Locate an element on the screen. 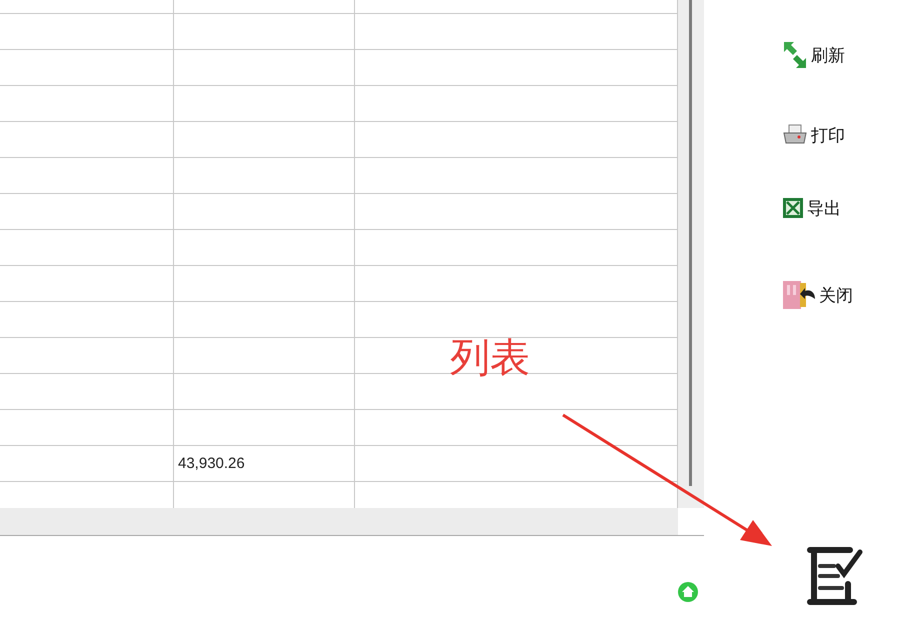 The image size is (904, 644). scrollbar-corner is located at coordinates (691, 521).